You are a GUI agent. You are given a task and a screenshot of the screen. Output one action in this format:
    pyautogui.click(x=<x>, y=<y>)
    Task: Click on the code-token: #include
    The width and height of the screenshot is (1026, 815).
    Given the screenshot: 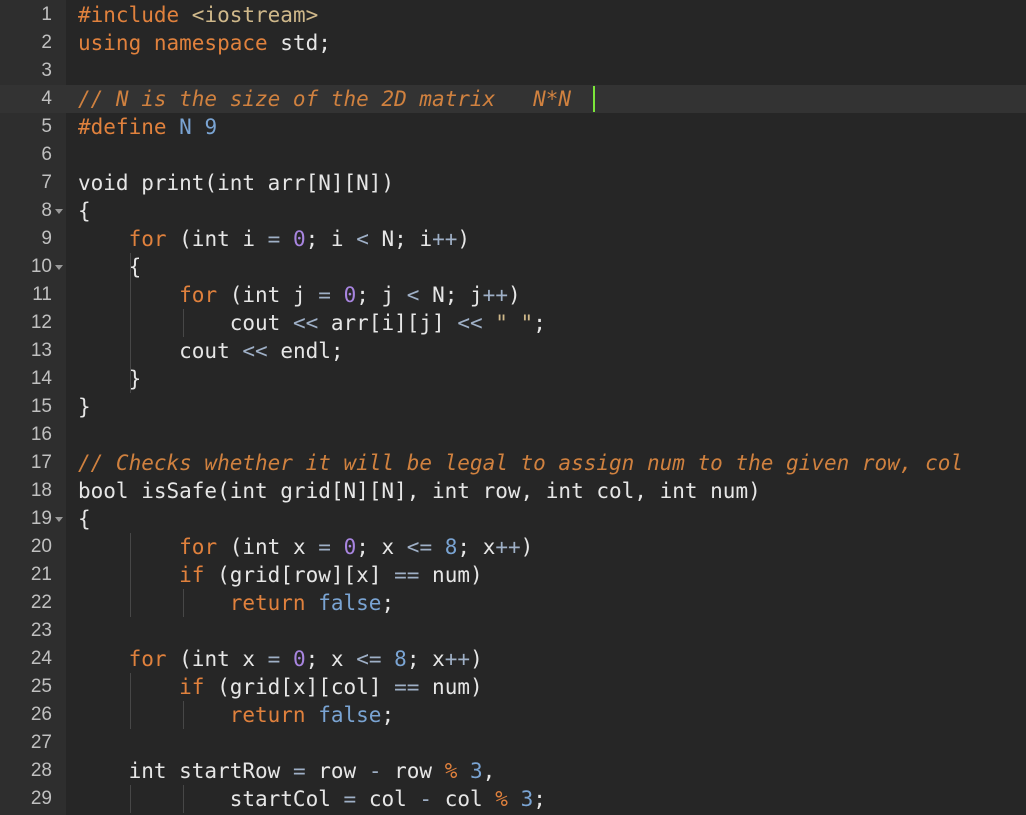 What is the action you would take?
    pyautogui.click(x=135, y=15)
    